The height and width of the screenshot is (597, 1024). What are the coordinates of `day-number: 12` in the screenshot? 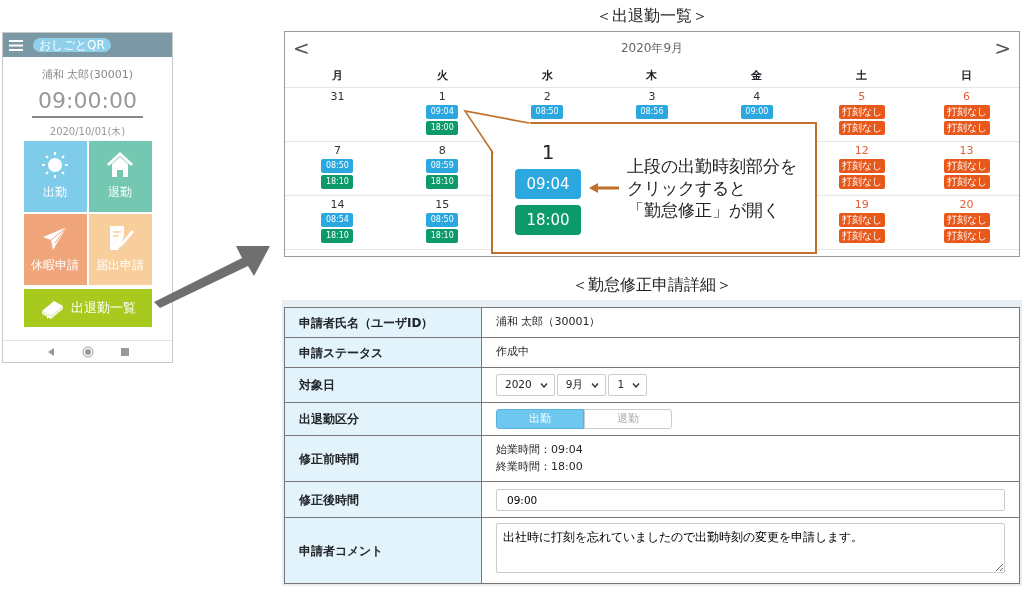 It's located at (861, 150).